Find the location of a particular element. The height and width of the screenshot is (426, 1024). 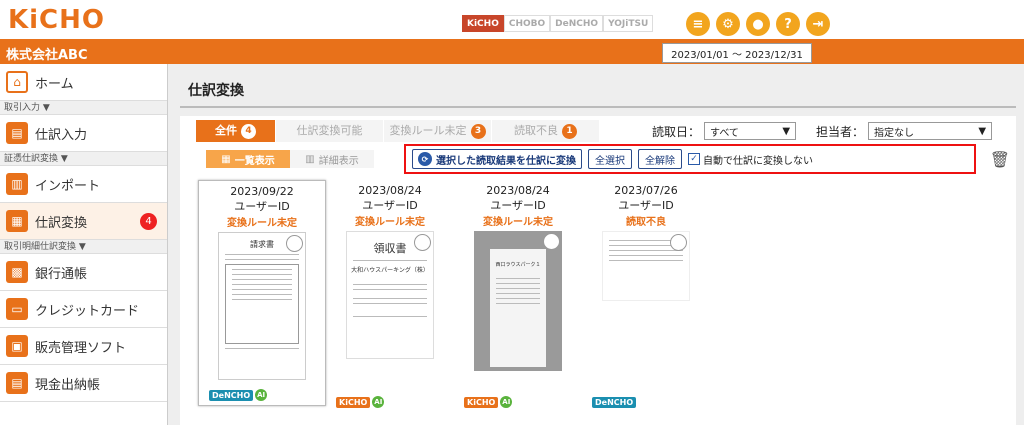

tab-detail-view: ▥ 詳細表示 is located at coordinates (332, 159).